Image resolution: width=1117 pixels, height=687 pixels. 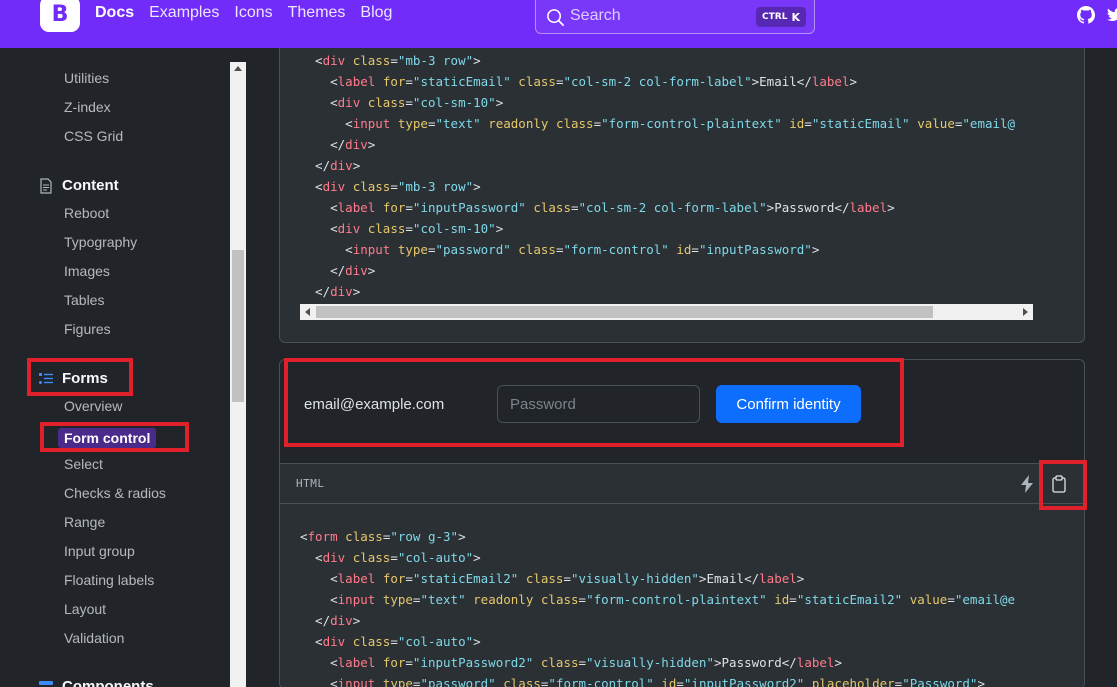 What do you see at coordinates (1086, 15) in the screenshot?
I see `github-icon` at bounding box center [1086, 15].